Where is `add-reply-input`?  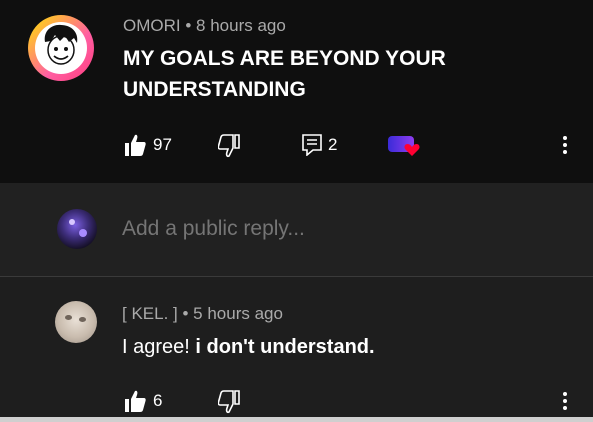 add-reply-input is located at coordinates (332, 229).